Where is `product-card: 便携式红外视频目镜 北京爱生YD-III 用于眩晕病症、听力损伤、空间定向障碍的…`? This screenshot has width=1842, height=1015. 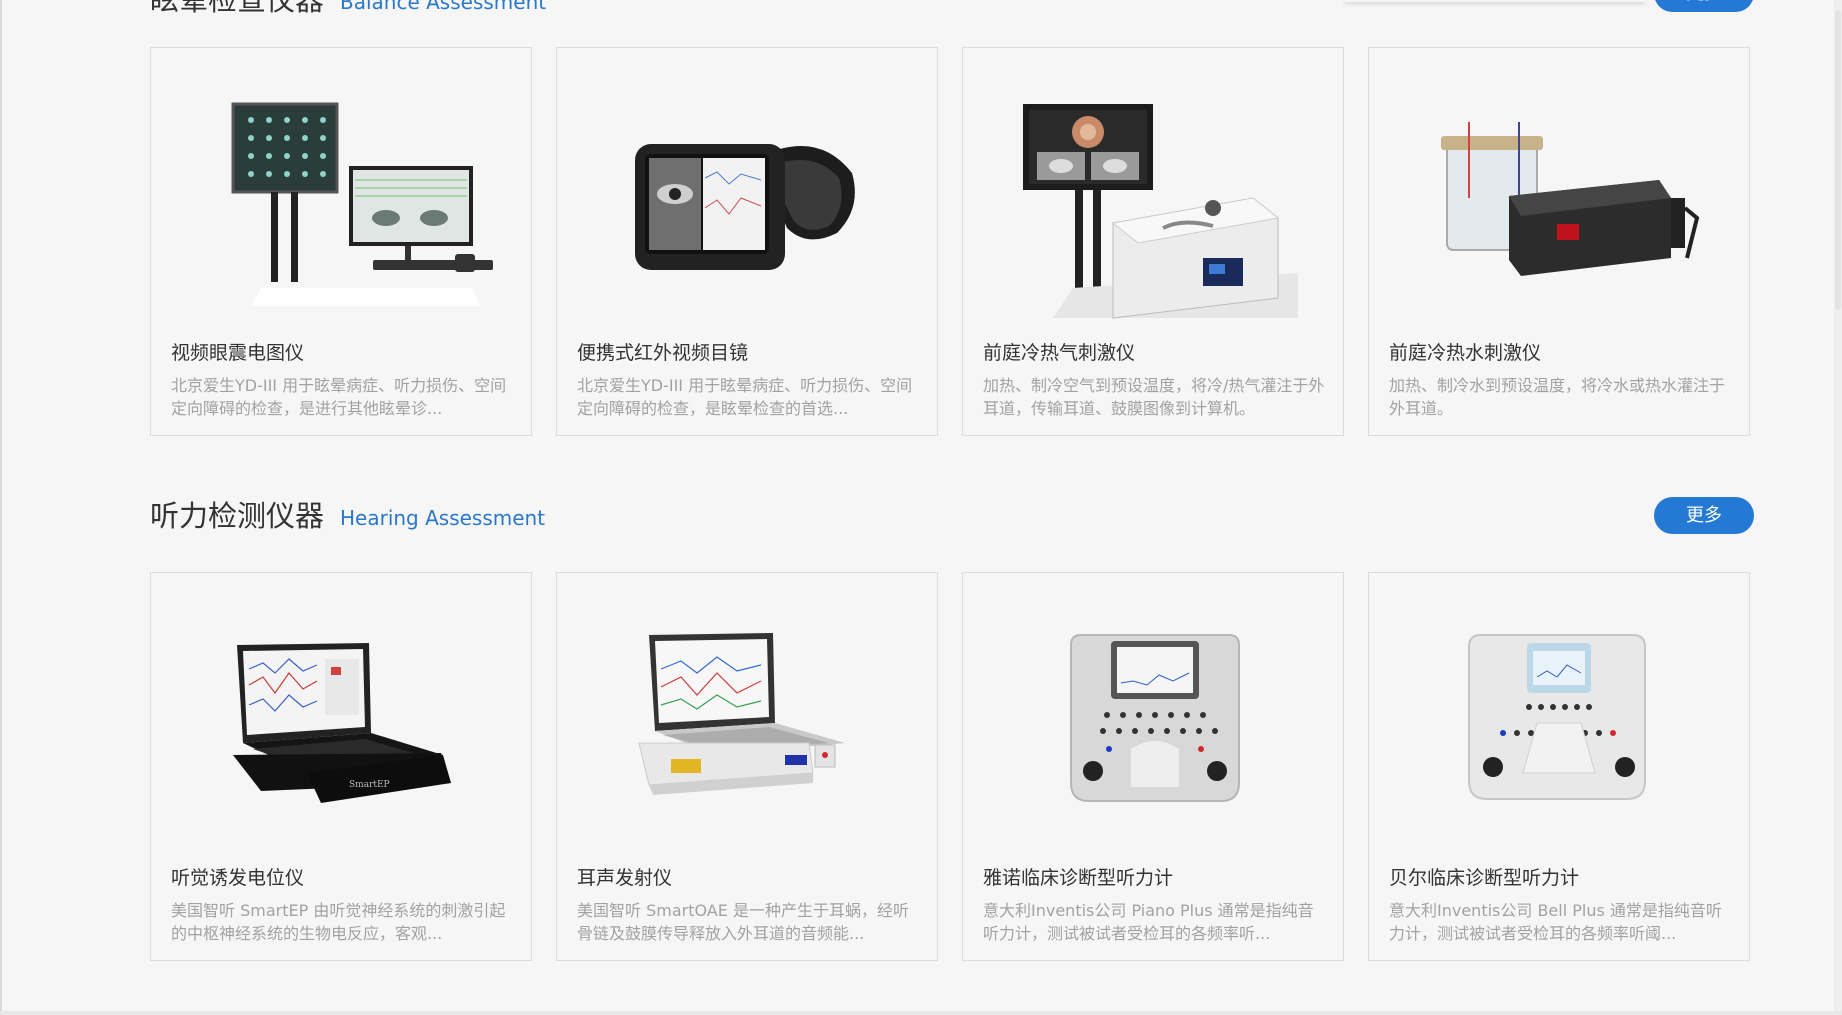
product-card: 便携式红外视频目镜 北京爱生YD-III 用于眩晕病症、听力损伤、空间定向障碍的… is located at coordinates (747, 241).